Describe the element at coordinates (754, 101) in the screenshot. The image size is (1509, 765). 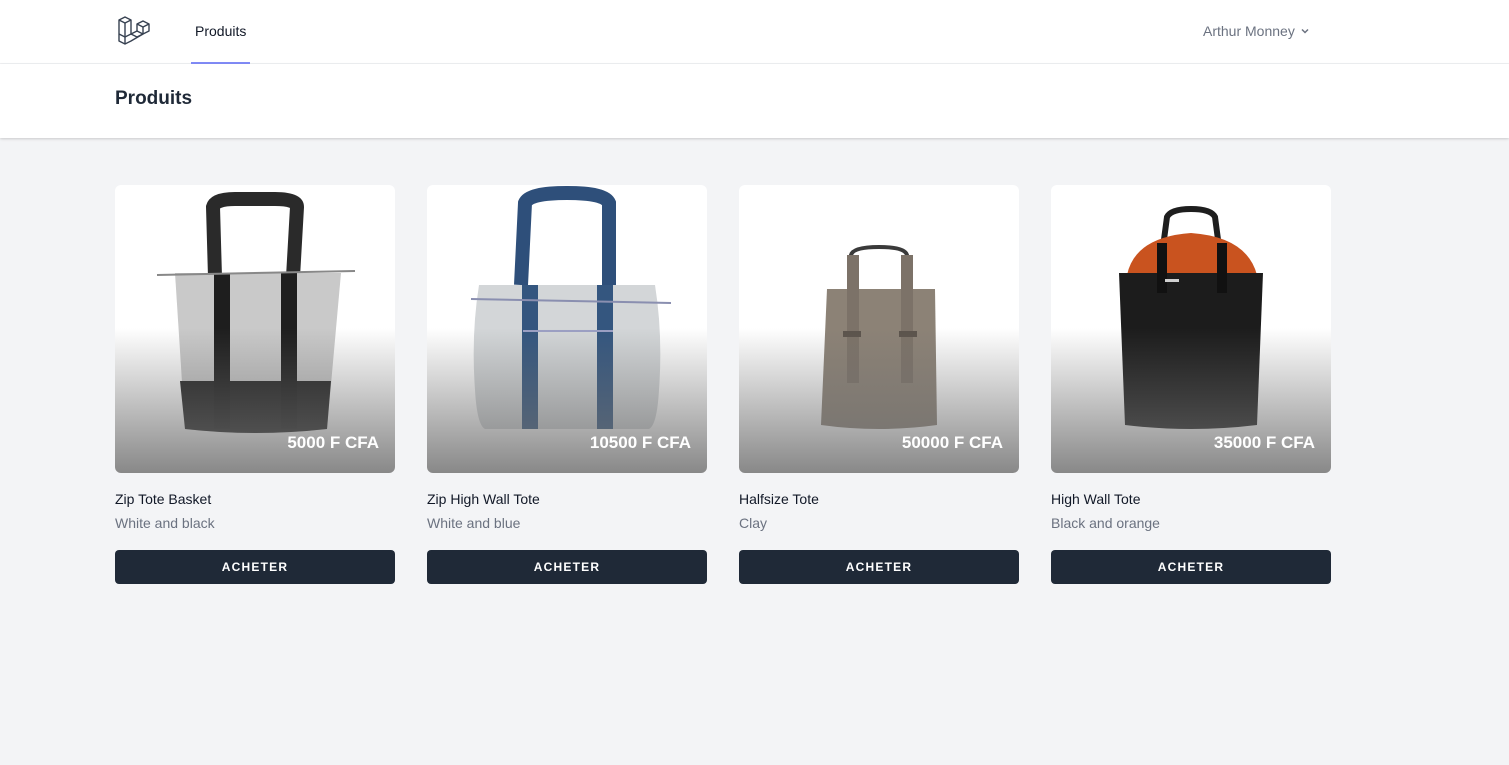
I see `page-header: Produits` at that location.